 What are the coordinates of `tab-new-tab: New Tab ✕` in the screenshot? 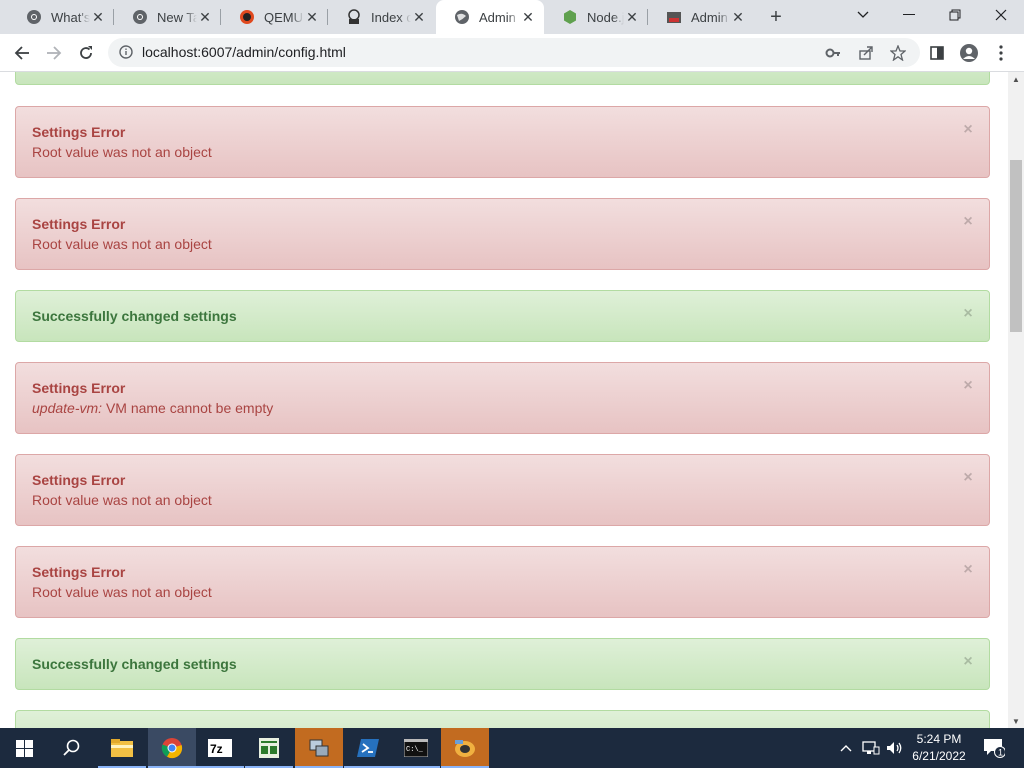 It's located at (167, 17).